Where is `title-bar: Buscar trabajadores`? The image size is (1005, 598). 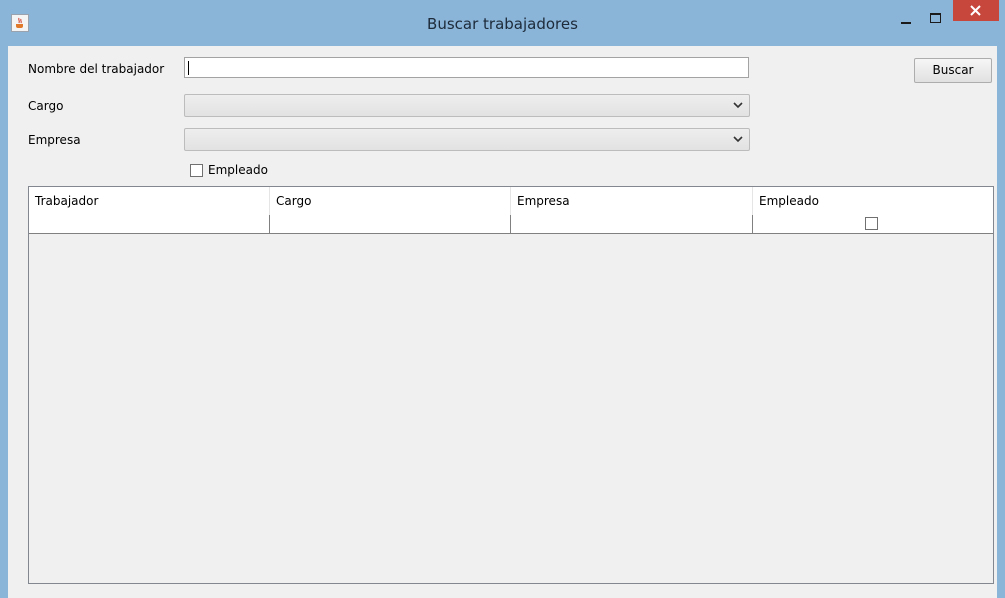 title-bar: Buscar trabajadores is located at coordinates (502, 23).